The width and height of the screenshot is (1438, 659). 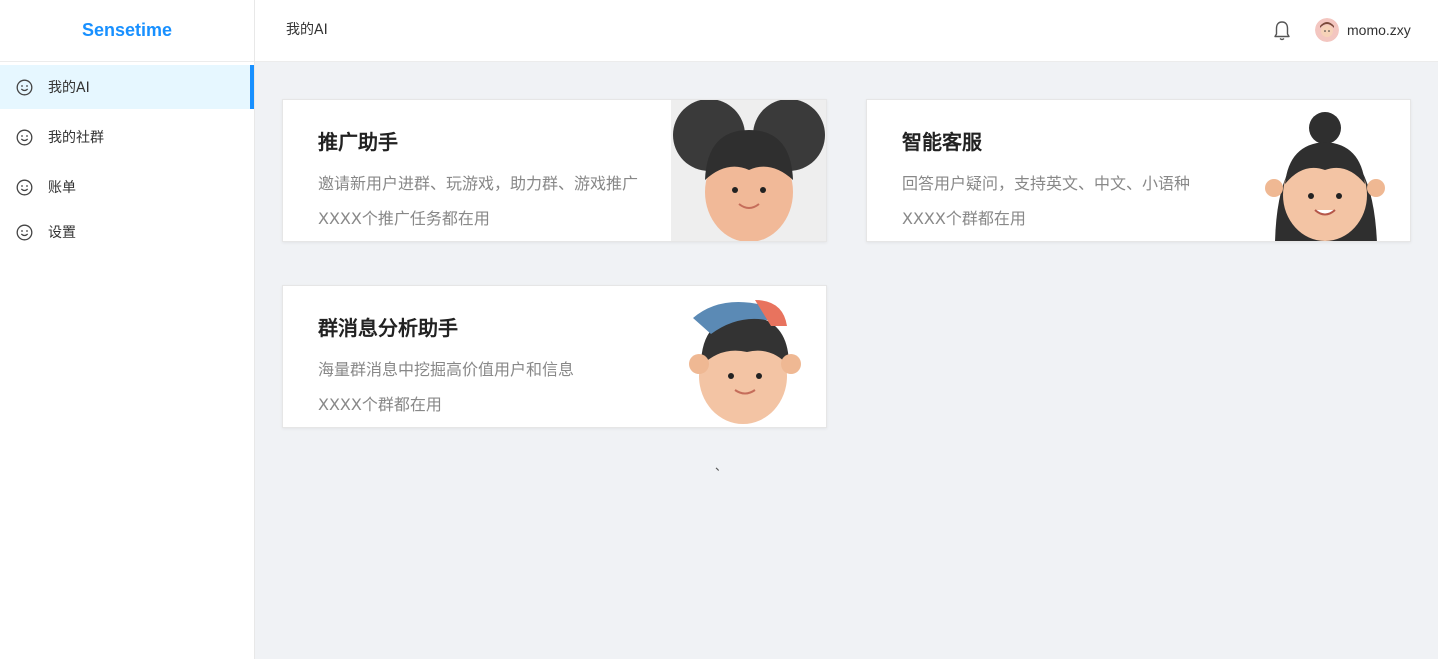 What do you see at coordinates (404, 218) in the screenshot?
I see `card-usage-stat: XXXX个推广任务都在用` at bounding box center [404, 218].